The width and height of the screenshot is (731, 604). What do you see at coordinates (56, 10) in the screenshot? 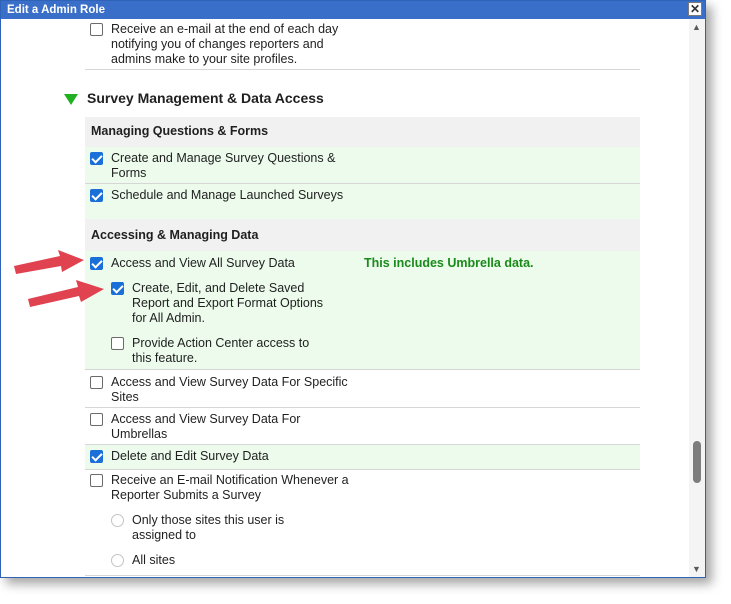
I see `dialog-title: Edit a Admin Role` at bounding box center [56, 10].